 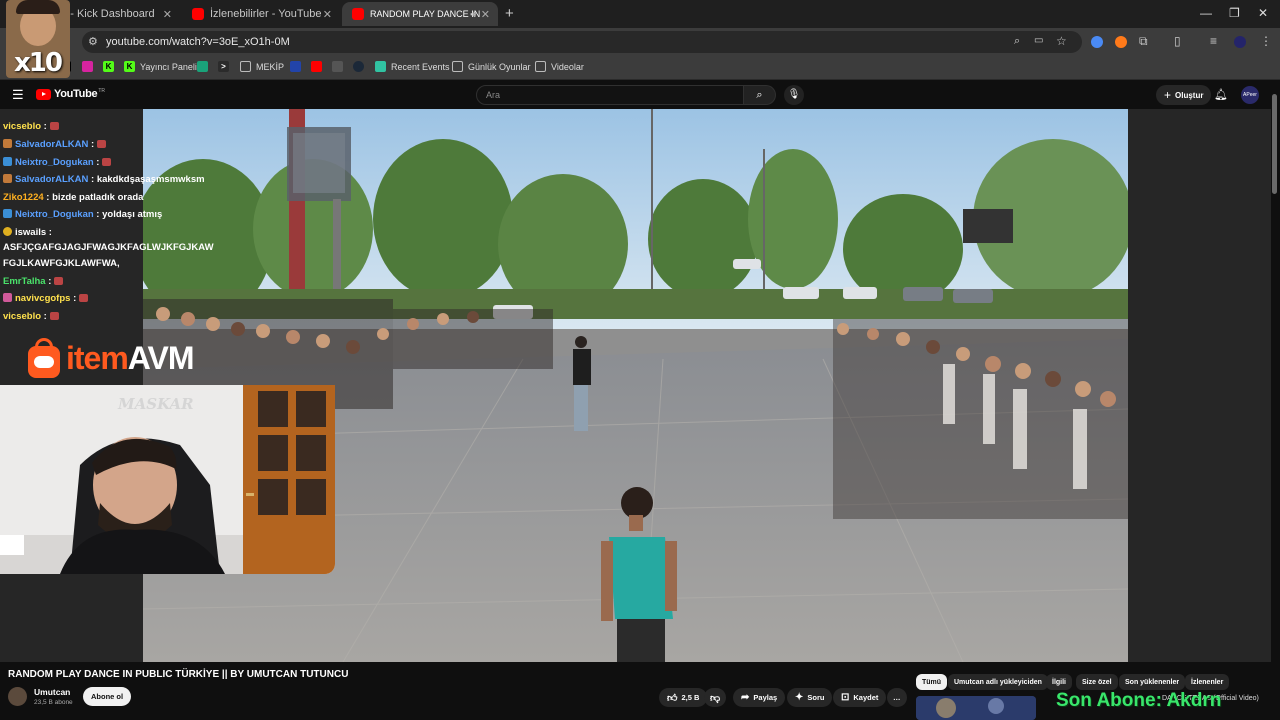 What do you see at coordinates (156, 404) in the screenshot?
I see `webcam-wall-text: MASKAR` at bounding box center [156, 404].